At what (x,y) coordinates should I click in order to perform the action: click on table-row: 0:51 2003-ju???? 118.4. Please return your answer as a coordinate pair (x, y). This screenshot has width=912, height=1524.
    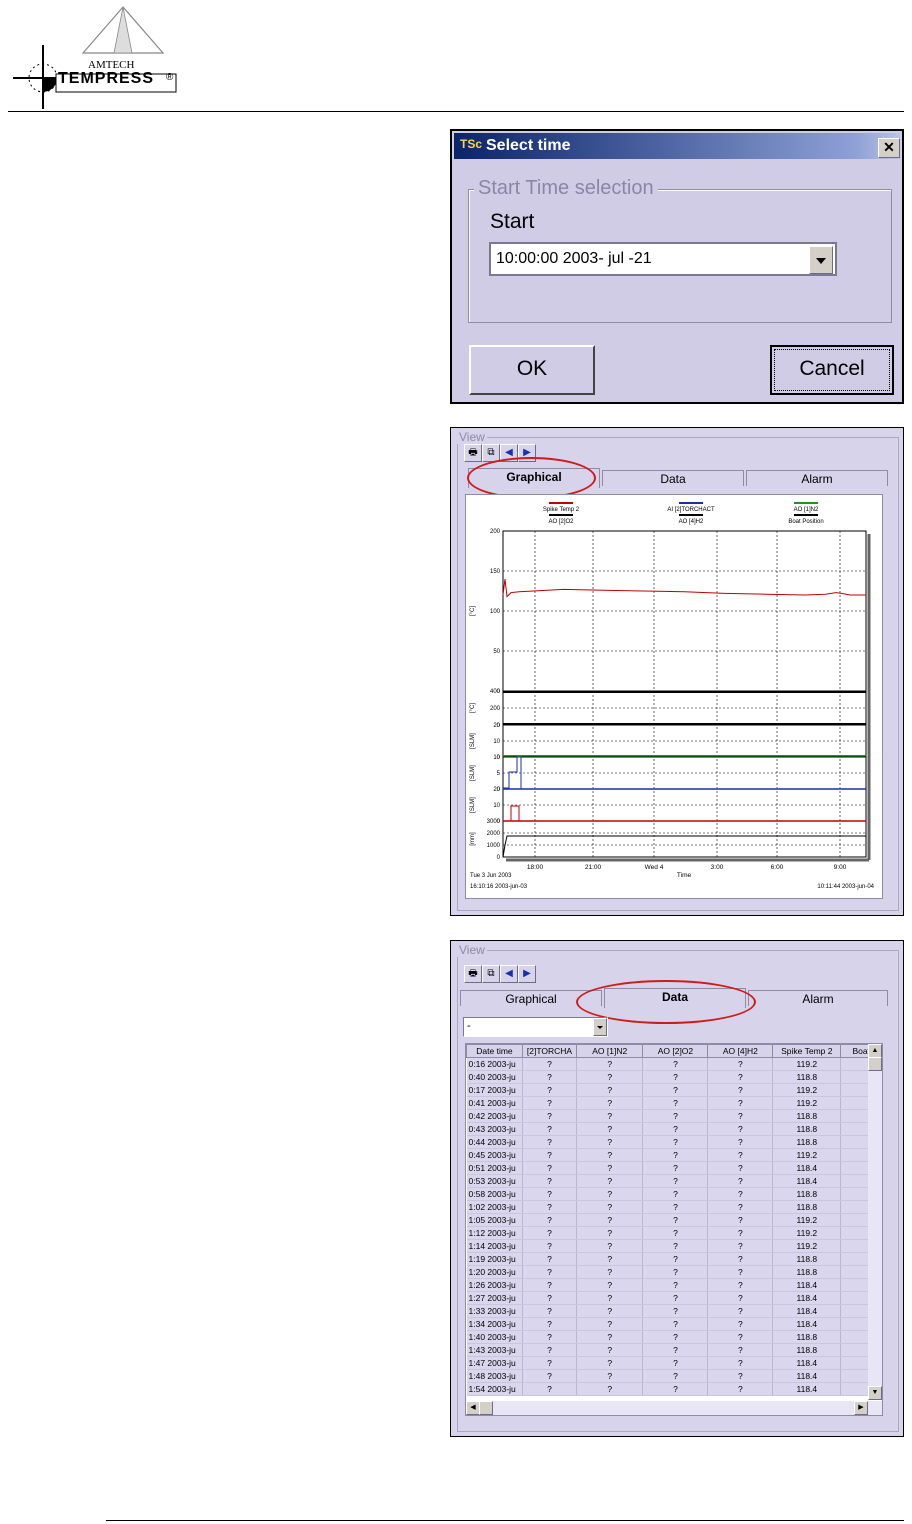
    Looking at the image, I should click on (674, 1168).